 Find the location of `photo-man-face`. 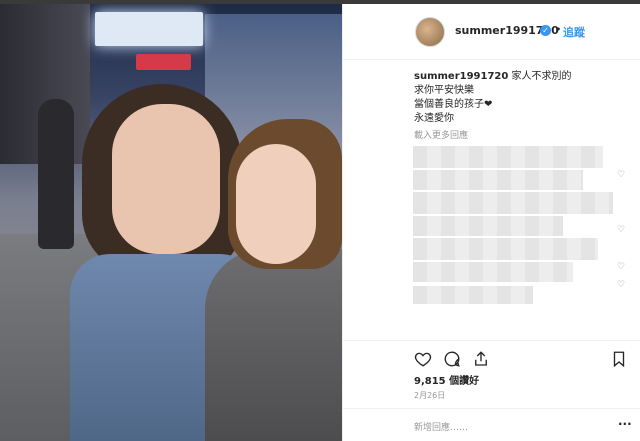

photo-man-face is located at coordinates (166, 179).